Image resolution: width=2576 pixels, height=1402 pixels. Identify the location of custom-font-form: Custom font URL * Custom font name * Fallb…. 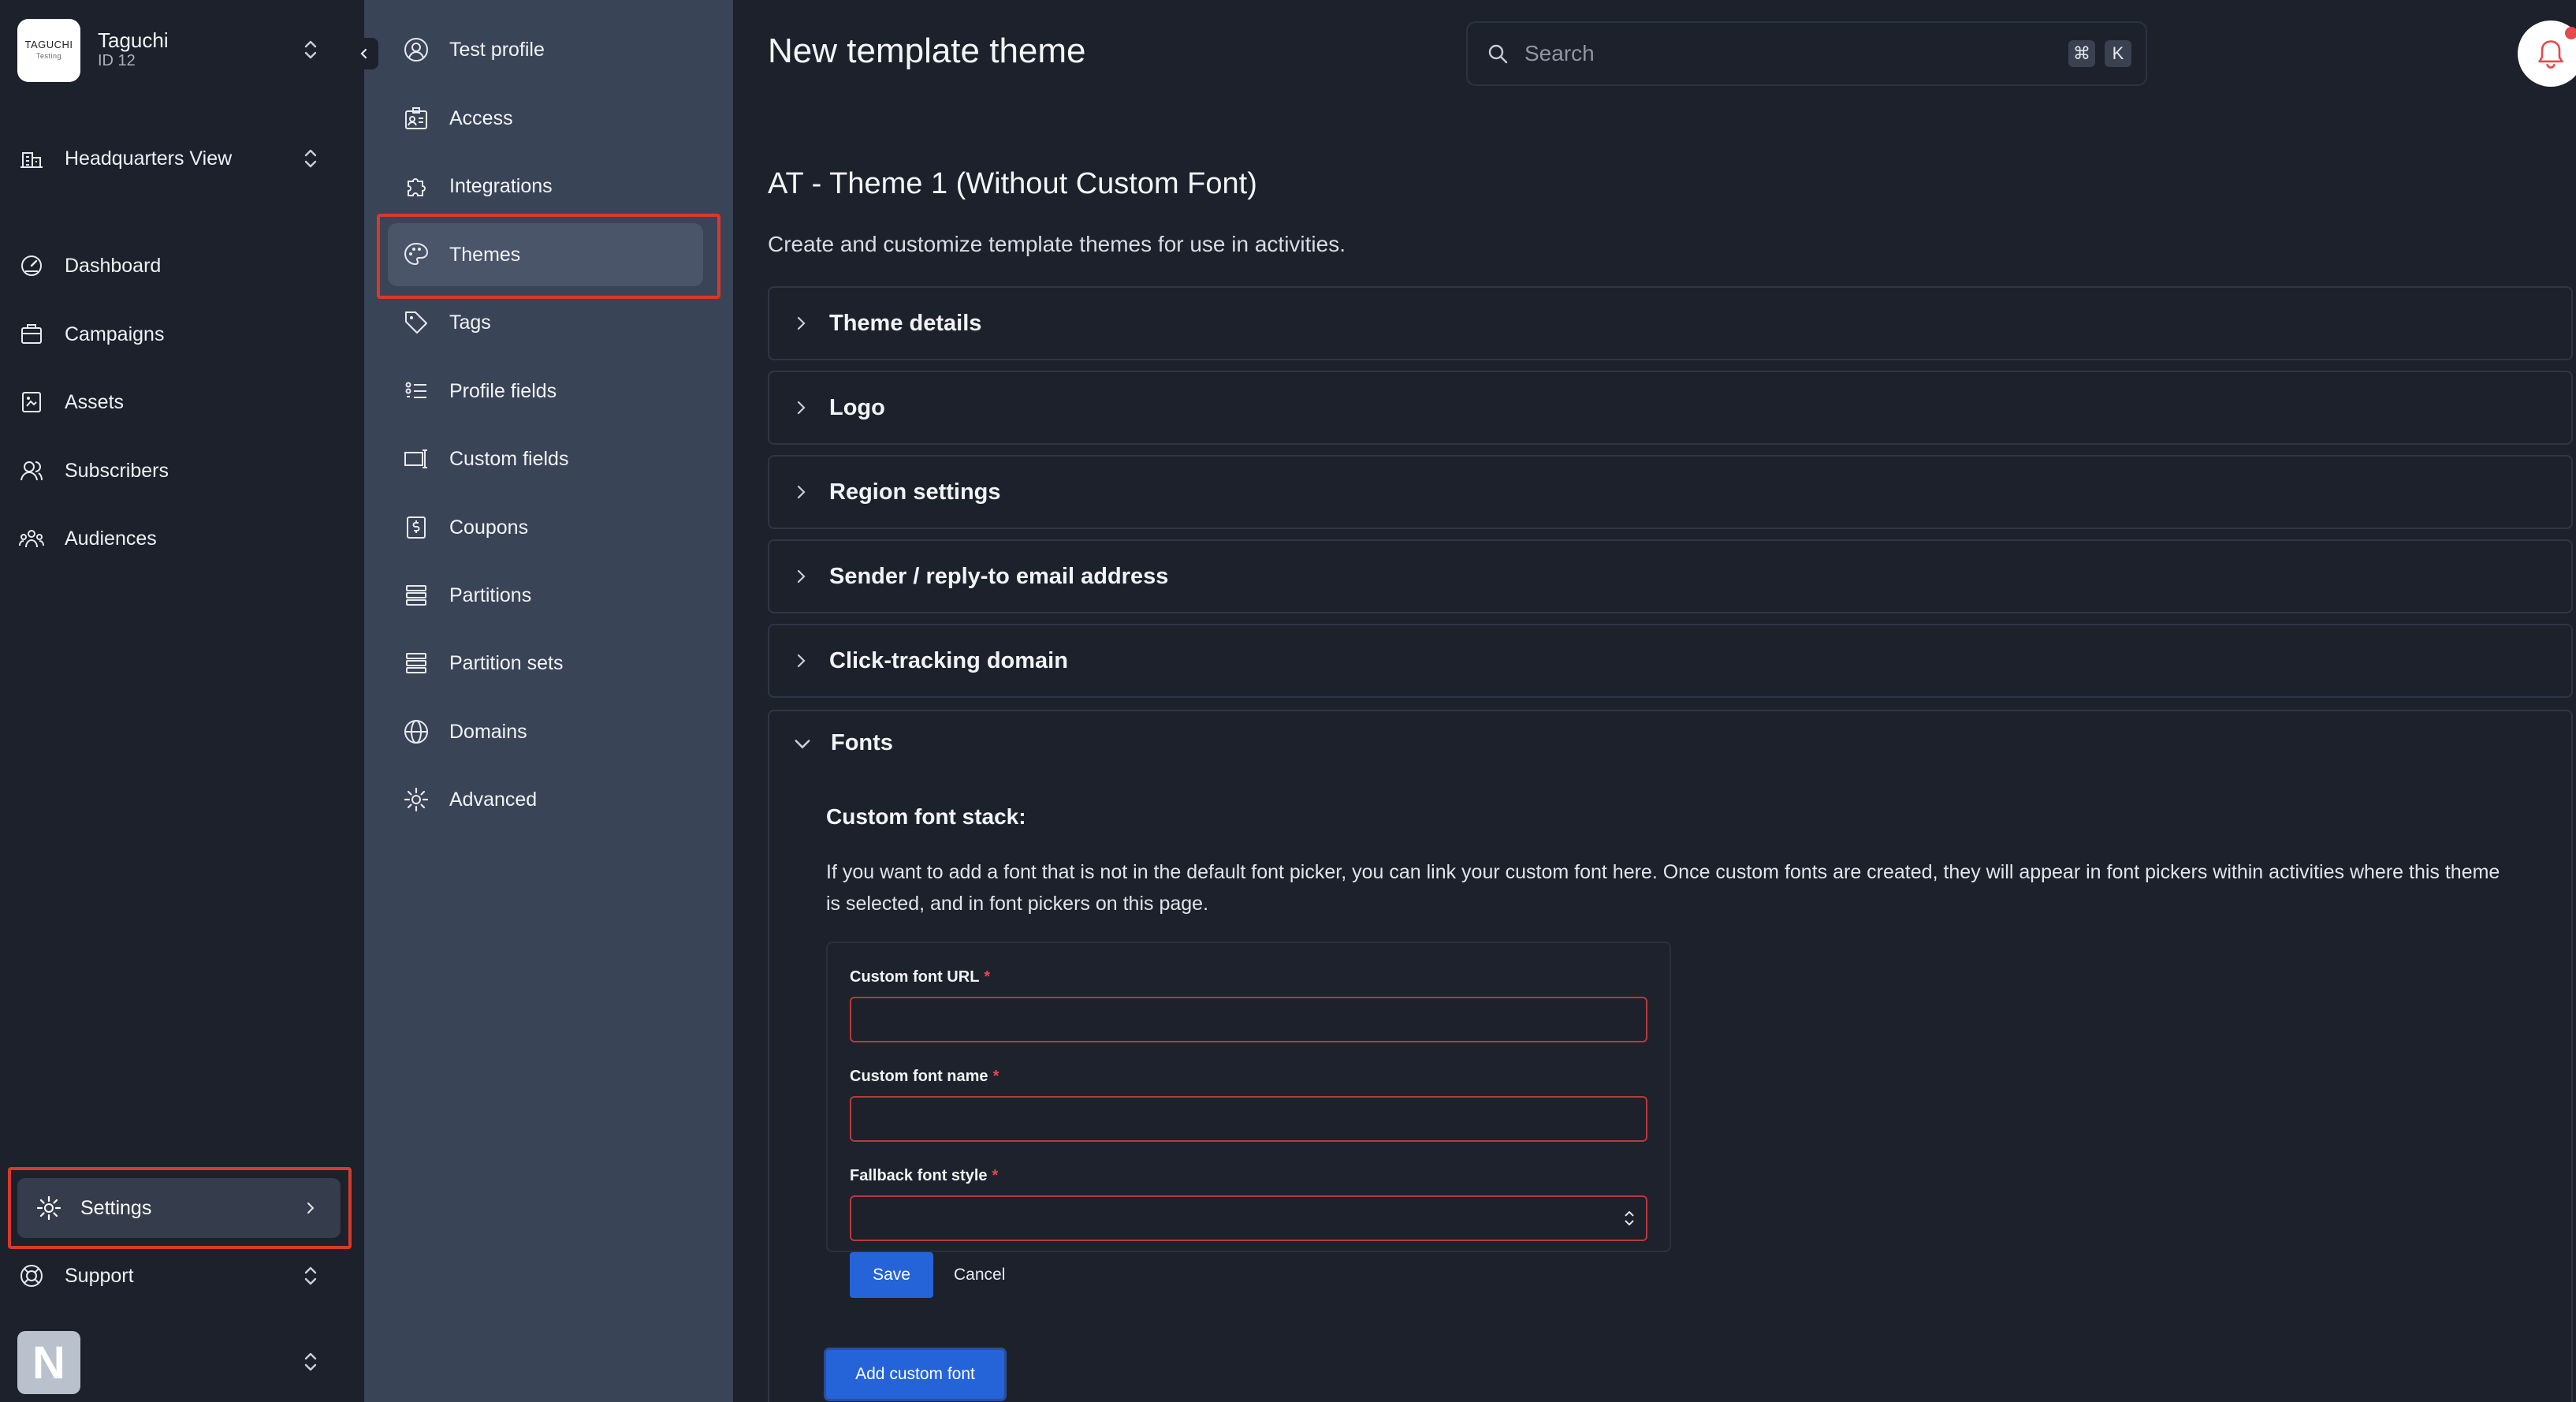
(1248, 1120).